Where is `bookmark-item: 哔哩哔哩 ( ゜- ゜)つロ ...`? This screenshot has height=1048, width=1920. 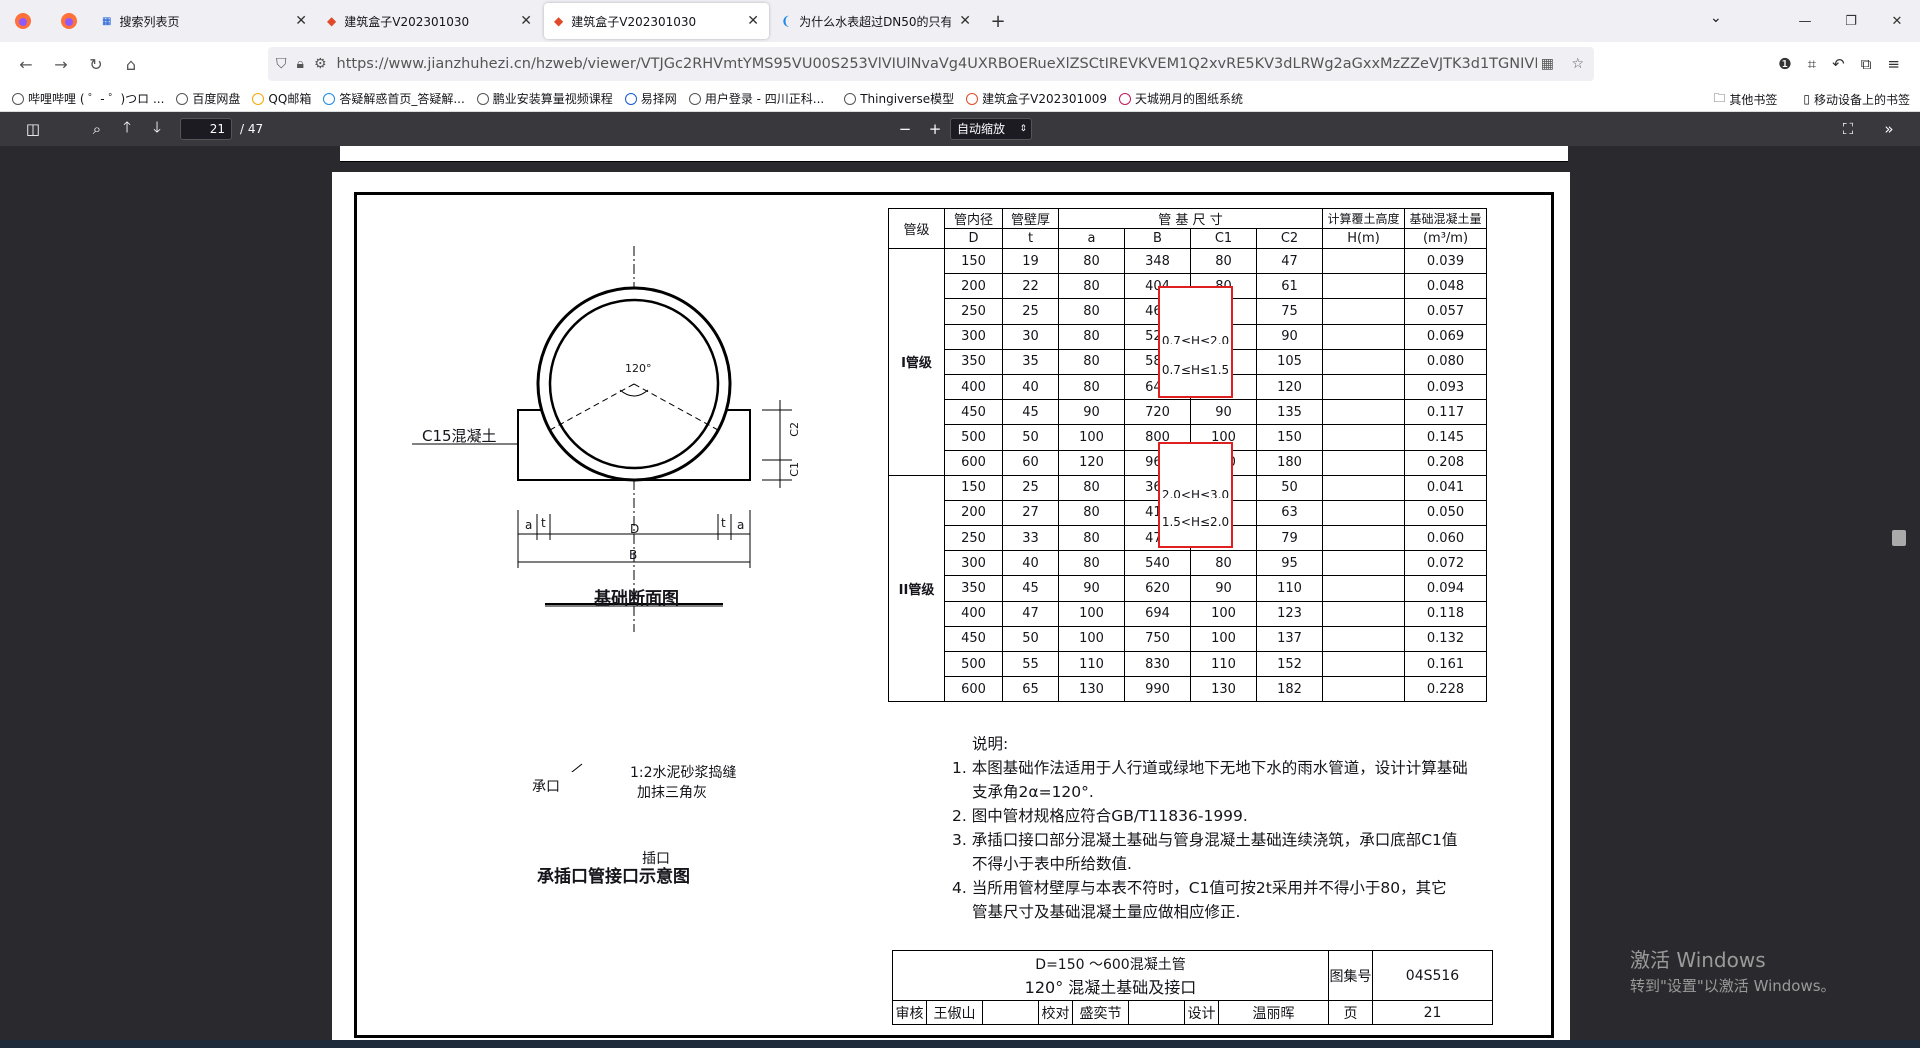 bookmark-item: 哔哩哔哩 ( ゜- ゜)つロ ... is located at coordinates (88, 98).